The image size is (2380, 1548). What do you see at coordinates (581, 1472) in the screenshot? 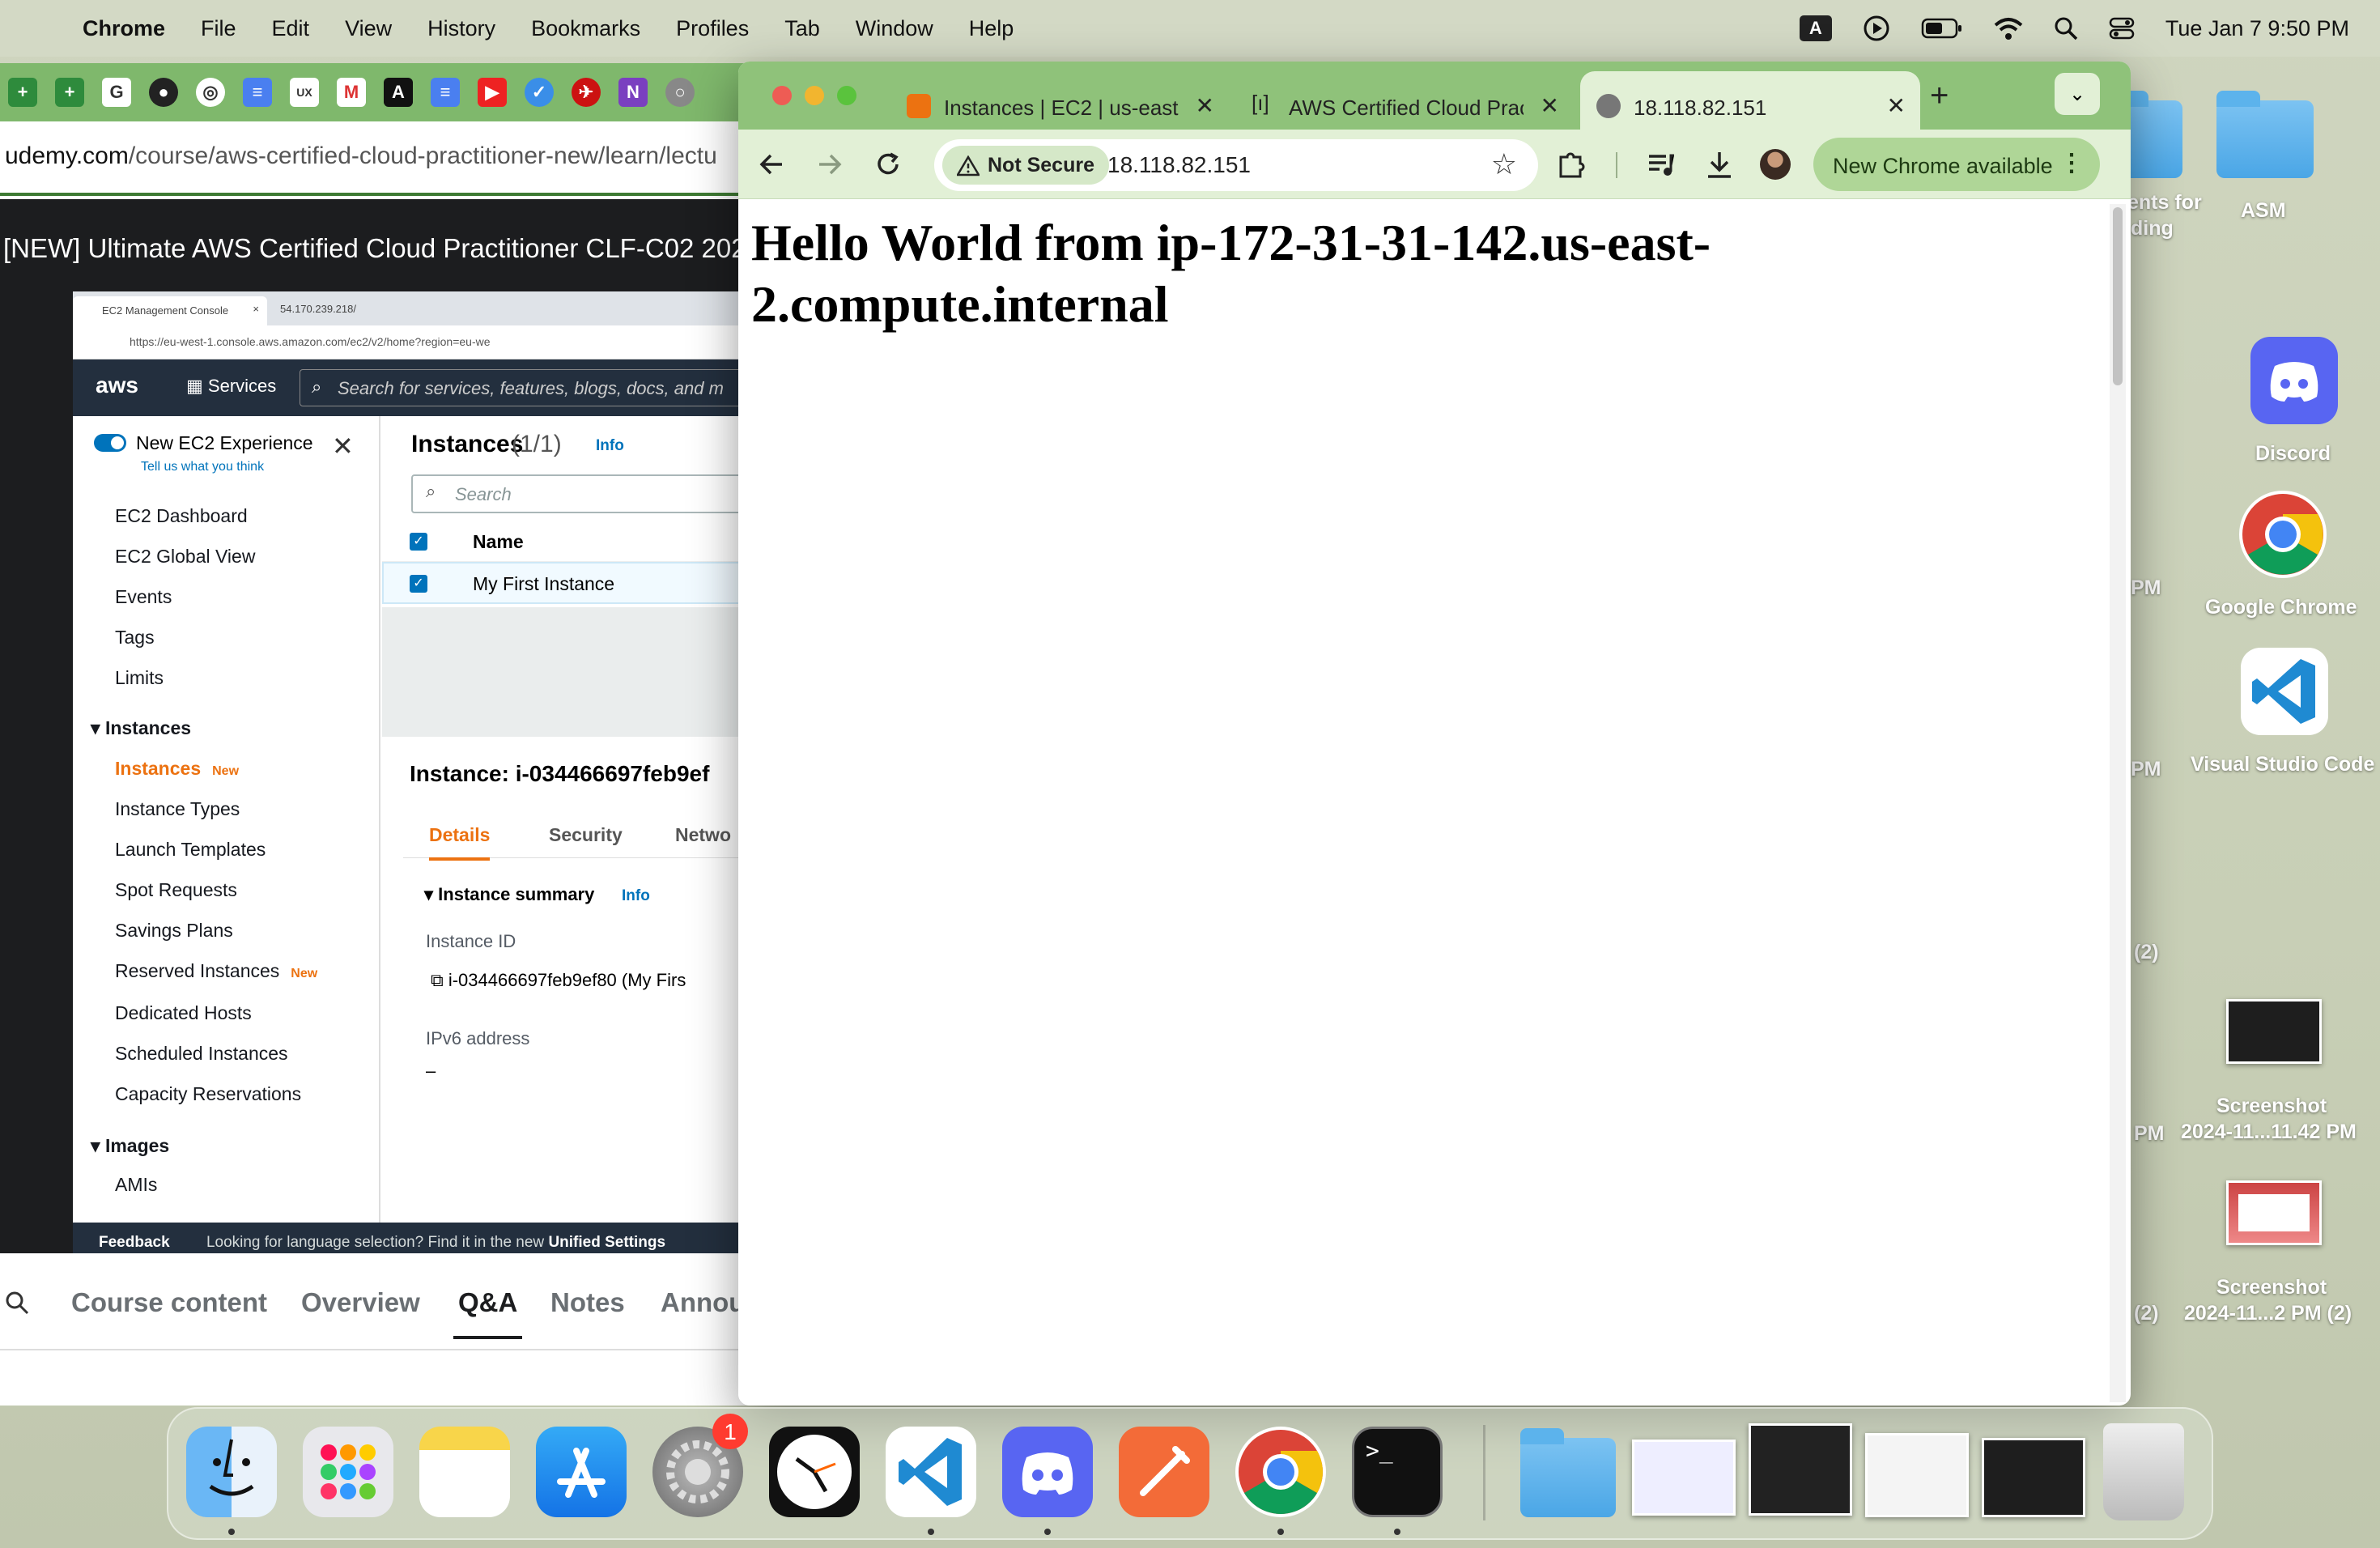
I see `app-store-icon` at bounding box center [581, 1472].